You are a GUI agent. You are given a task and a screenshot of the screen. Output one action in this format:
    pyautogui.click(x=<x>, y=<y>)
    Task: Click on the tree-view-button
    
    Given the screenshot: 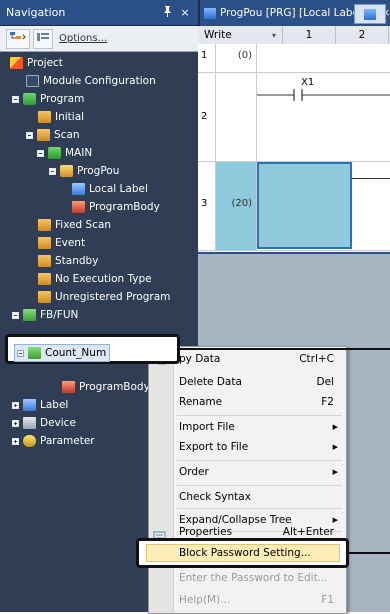 What is the action you would take?
    pyautogui.click(x=18, y=38)
    